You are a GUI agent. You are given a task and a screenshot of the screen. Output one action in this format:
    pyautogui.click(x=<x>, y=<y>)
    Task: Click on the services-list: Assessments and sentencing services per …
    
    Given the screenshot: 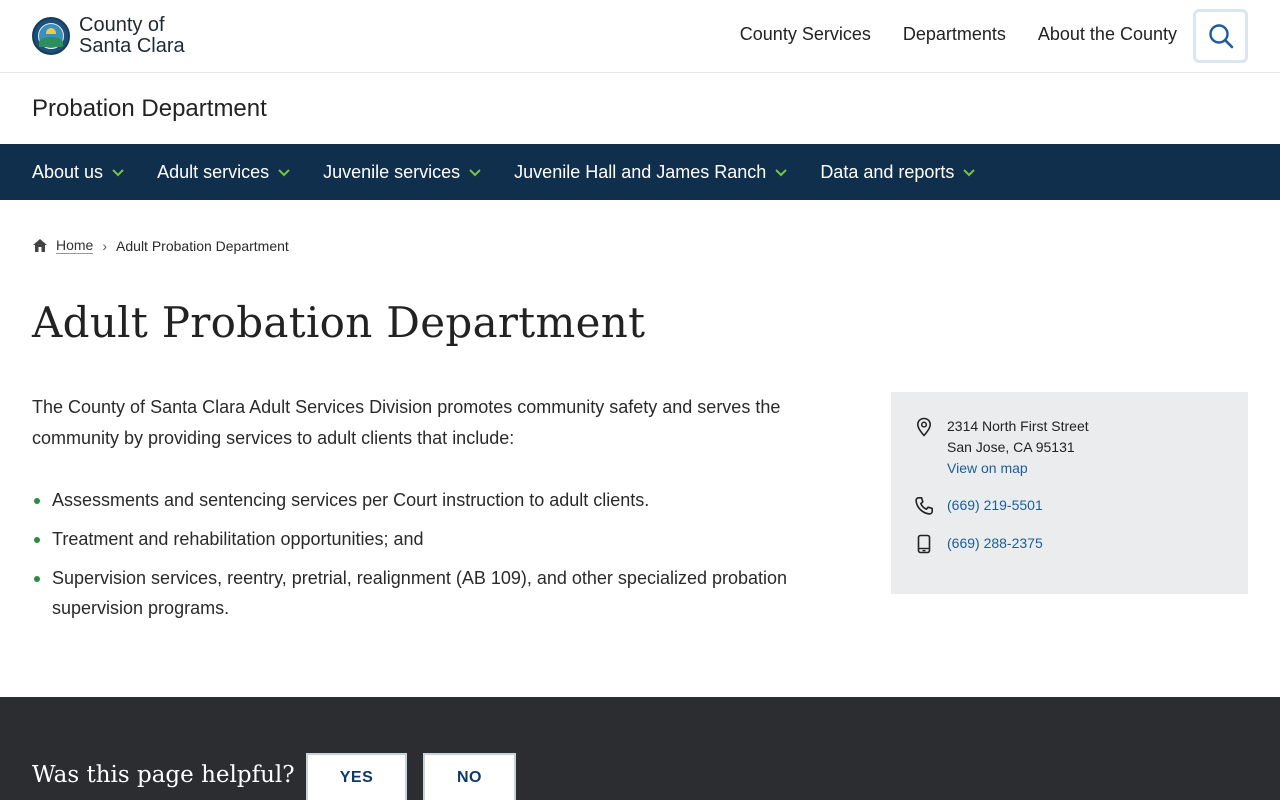 What is the action you would take?
    pyautogui.click(x=432, y=558)
    